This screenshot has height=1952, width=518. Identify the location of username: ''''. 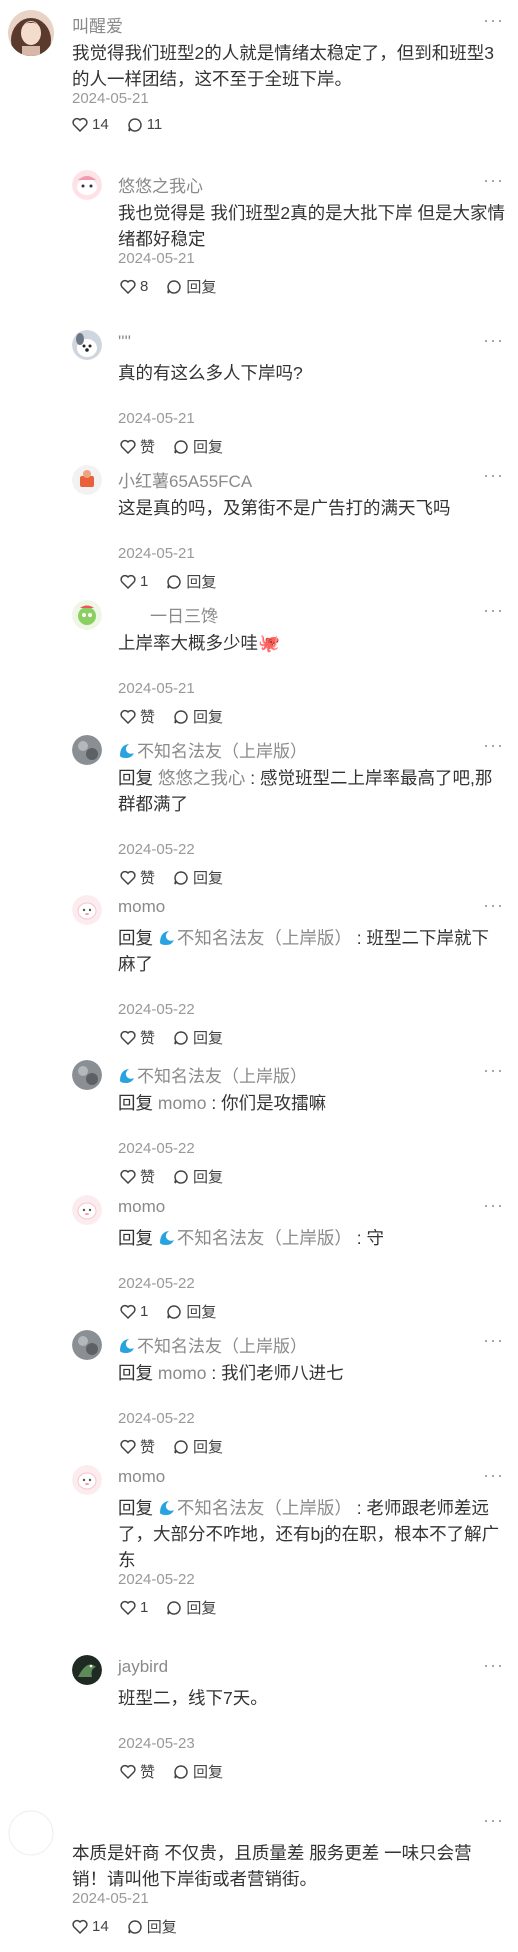
(124, 342).